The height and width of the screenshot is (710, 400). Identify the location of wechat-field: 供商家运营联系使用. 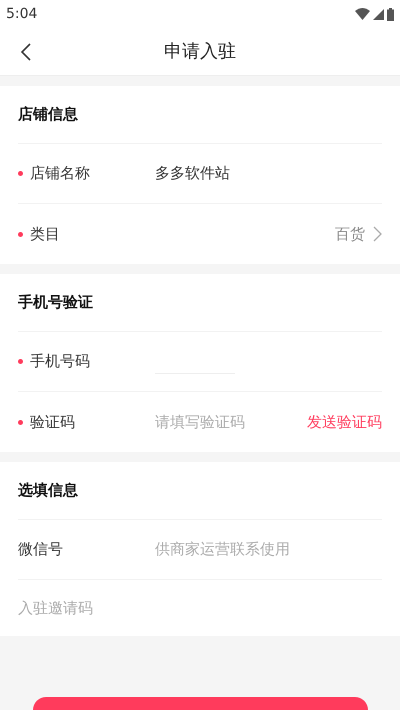
(268, 549).